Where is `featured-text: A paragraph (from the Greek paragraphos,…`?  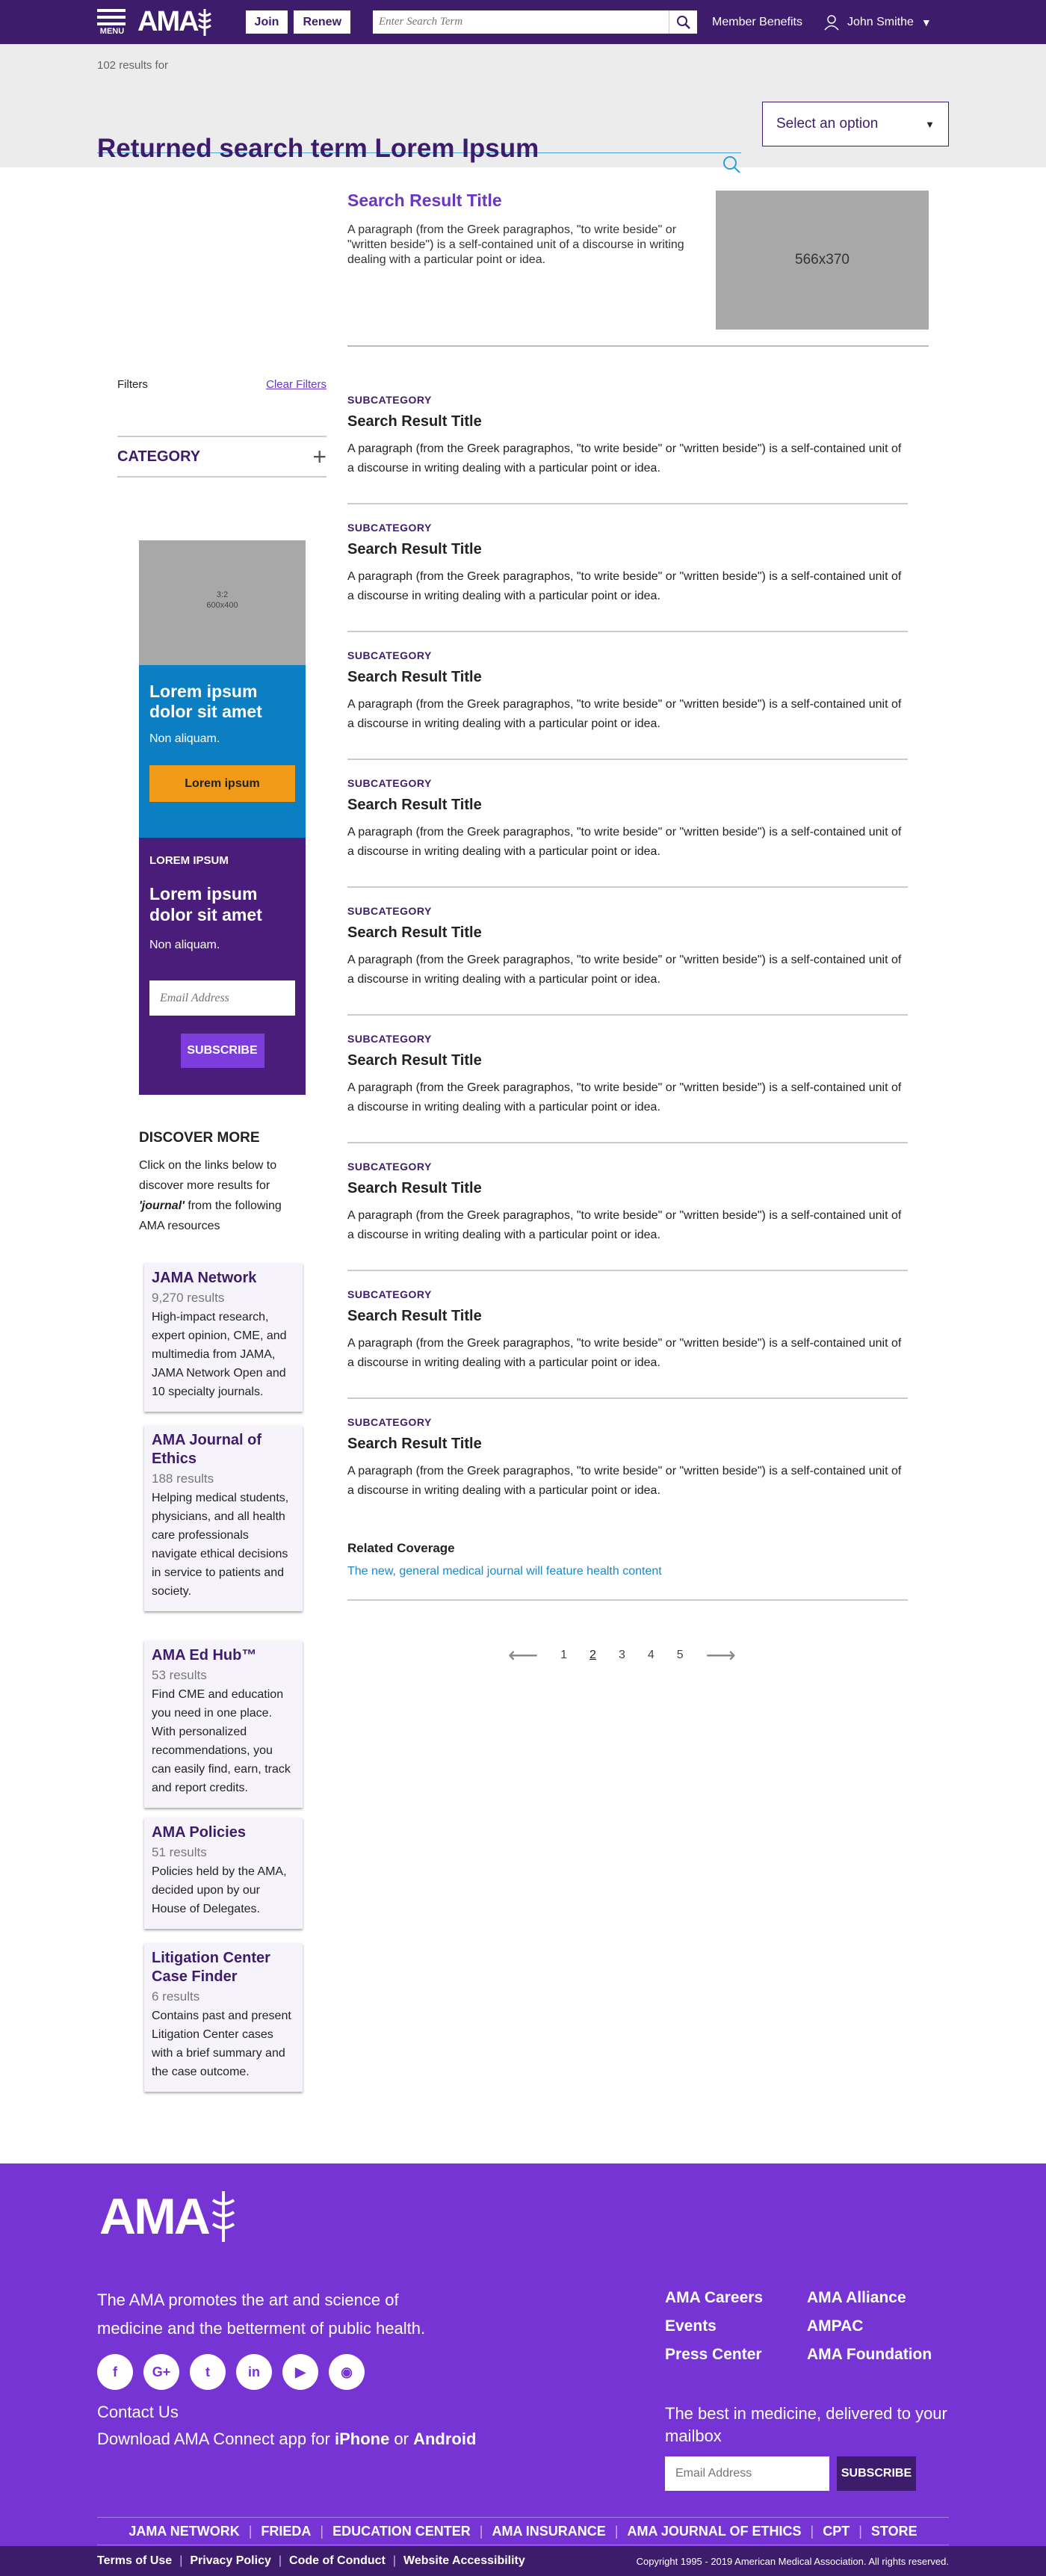
featured-text: A paragraph (from the Greek paragraphos,… is located at coordinates (515, 245).